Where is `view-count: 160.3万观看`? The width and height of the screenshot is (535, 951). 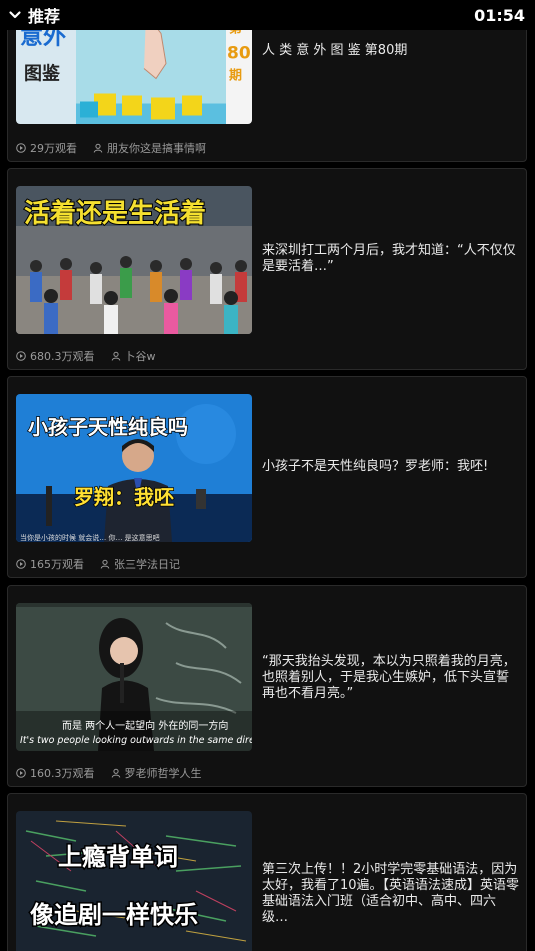
view-count: 160.3万观看 is located at coordinates (62, 773).